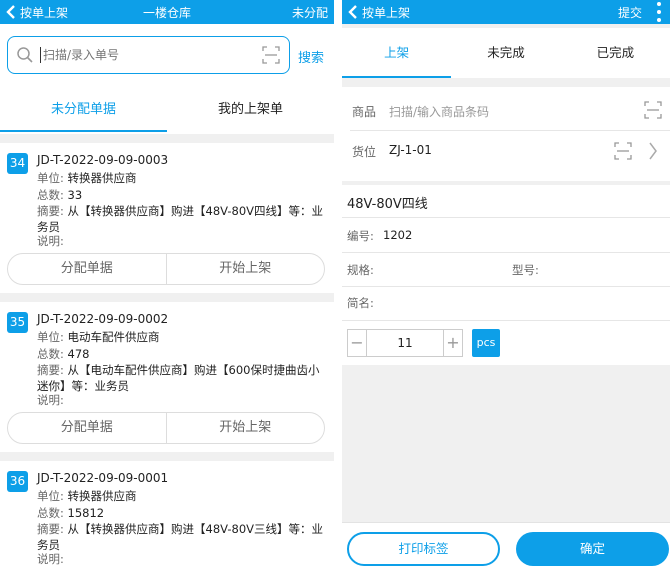 The image size is (670, 584). Describe the element at coordinates (659, 12) in the screenshot. I see `more-menu-icon` at that location.